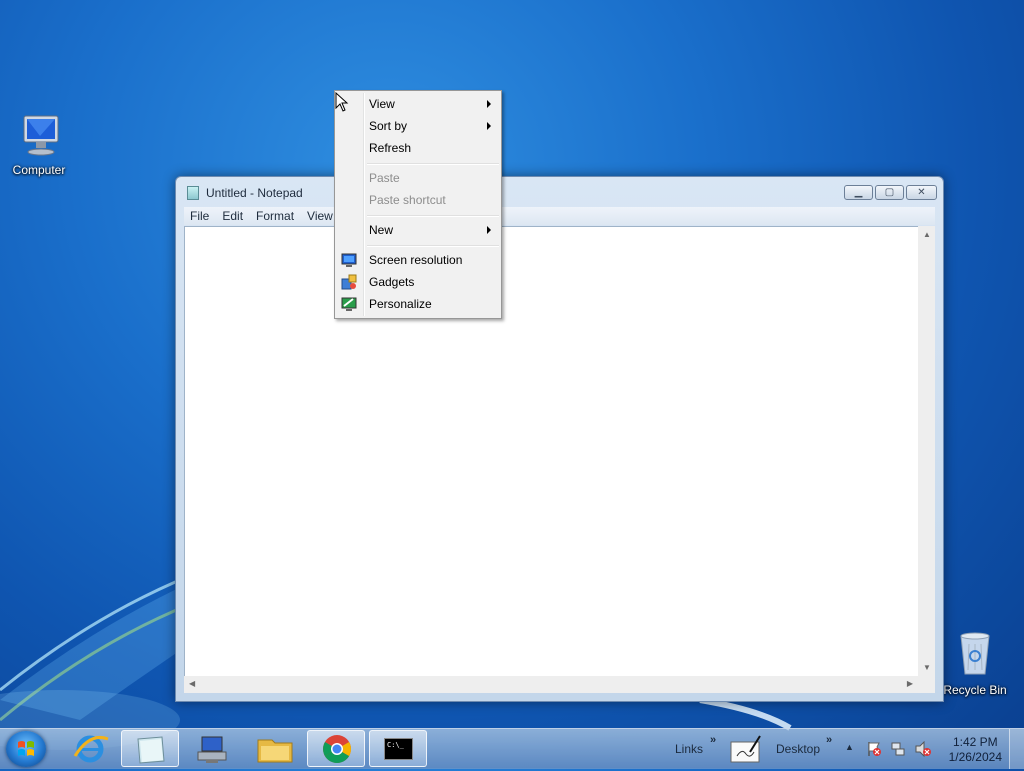 The height and width of the screenshot is (771, 1024). I want to click on menu-item-label: Screen resolution, so click(416, 260).